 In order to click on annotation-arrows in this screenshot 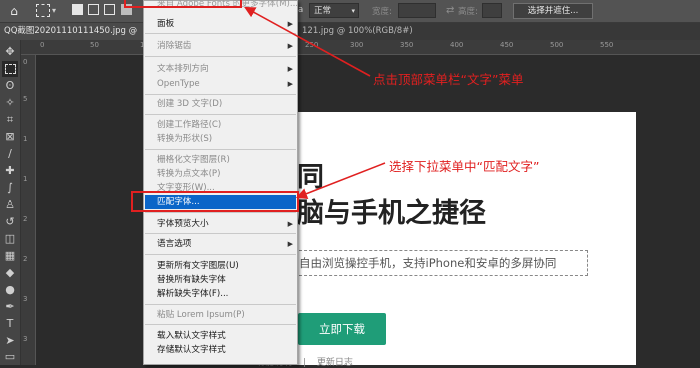, I will do `click(315, 102)`.